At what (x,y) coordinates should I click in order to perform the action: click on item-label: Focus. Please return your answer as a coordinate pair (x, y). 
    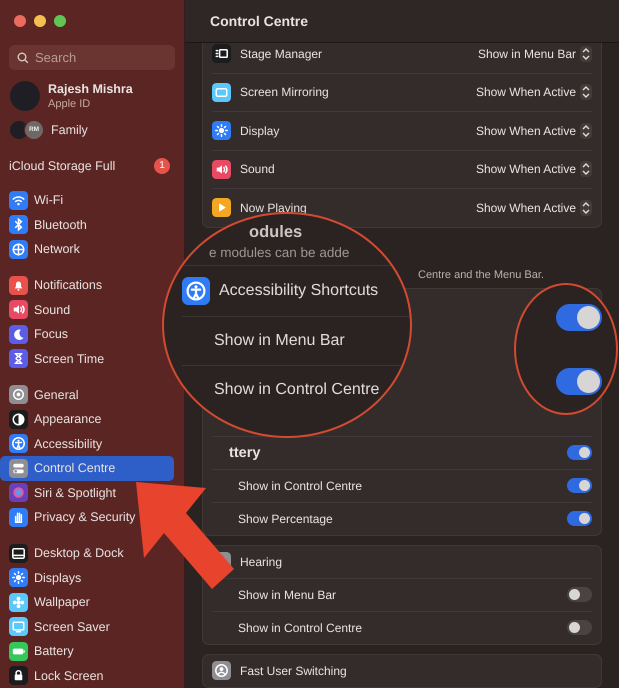
    Looking at the image, I should click on (51, 334).